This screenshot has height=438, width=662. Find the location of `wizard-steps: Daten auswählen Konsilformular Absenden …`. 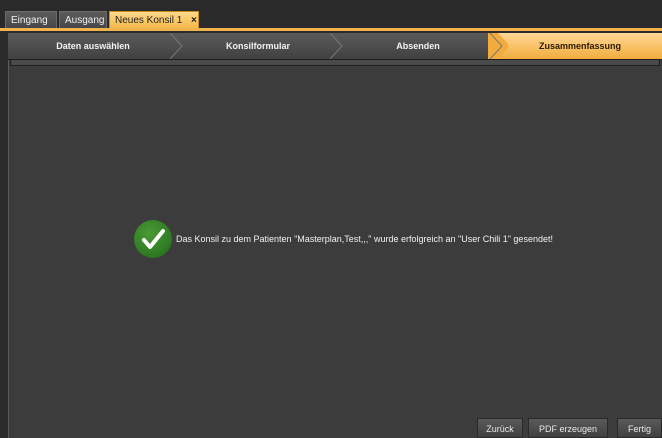

wizard-steps: Daten auswählen Konsilformular Absenden … is located at coordinates (335, 46).